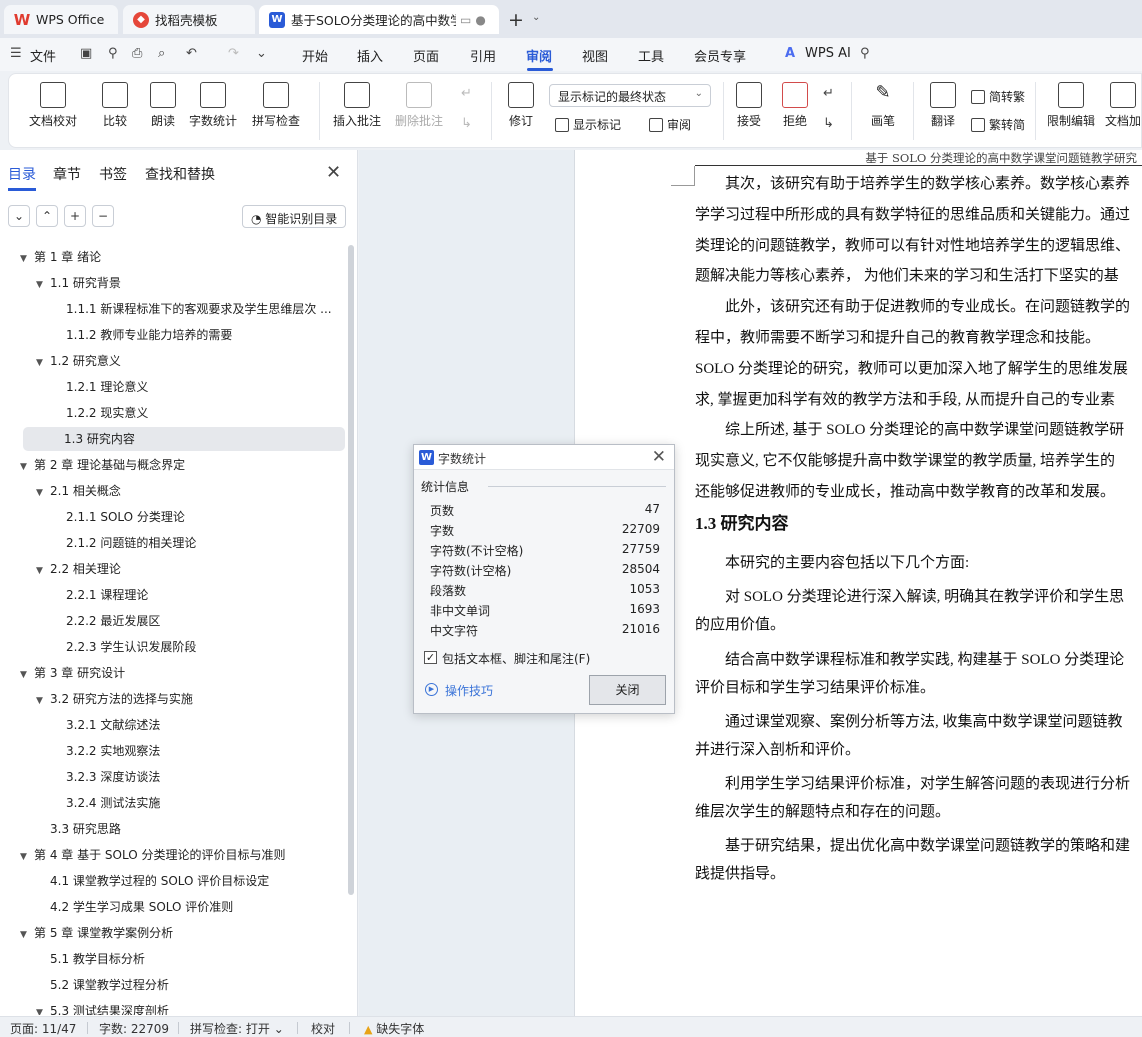 This screenshot has width=1142, height=1037. Describe the element at coordinates (16, 53) in the screenshot. I see `hamburger-icon: ☰` at that location.